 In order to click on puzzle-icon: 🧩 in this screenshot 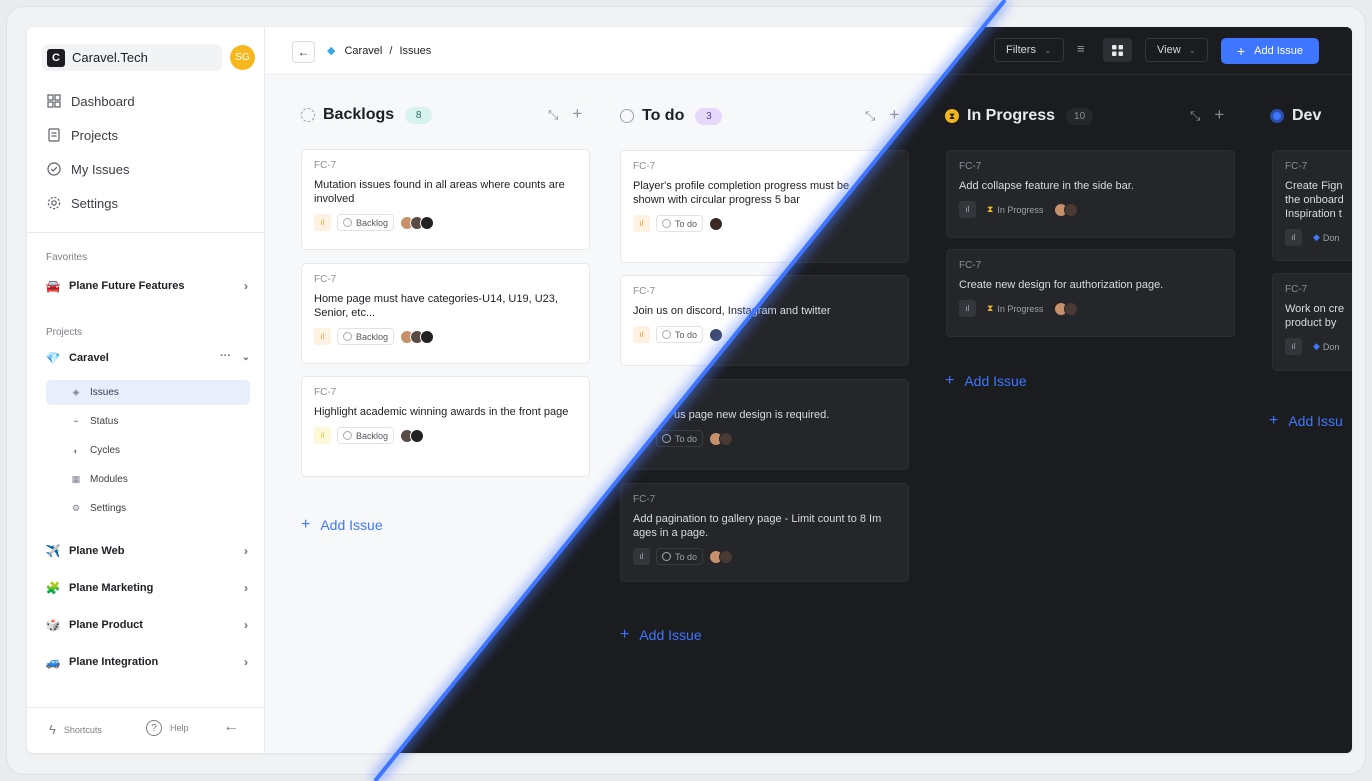, I will do `click(53, 588)`.